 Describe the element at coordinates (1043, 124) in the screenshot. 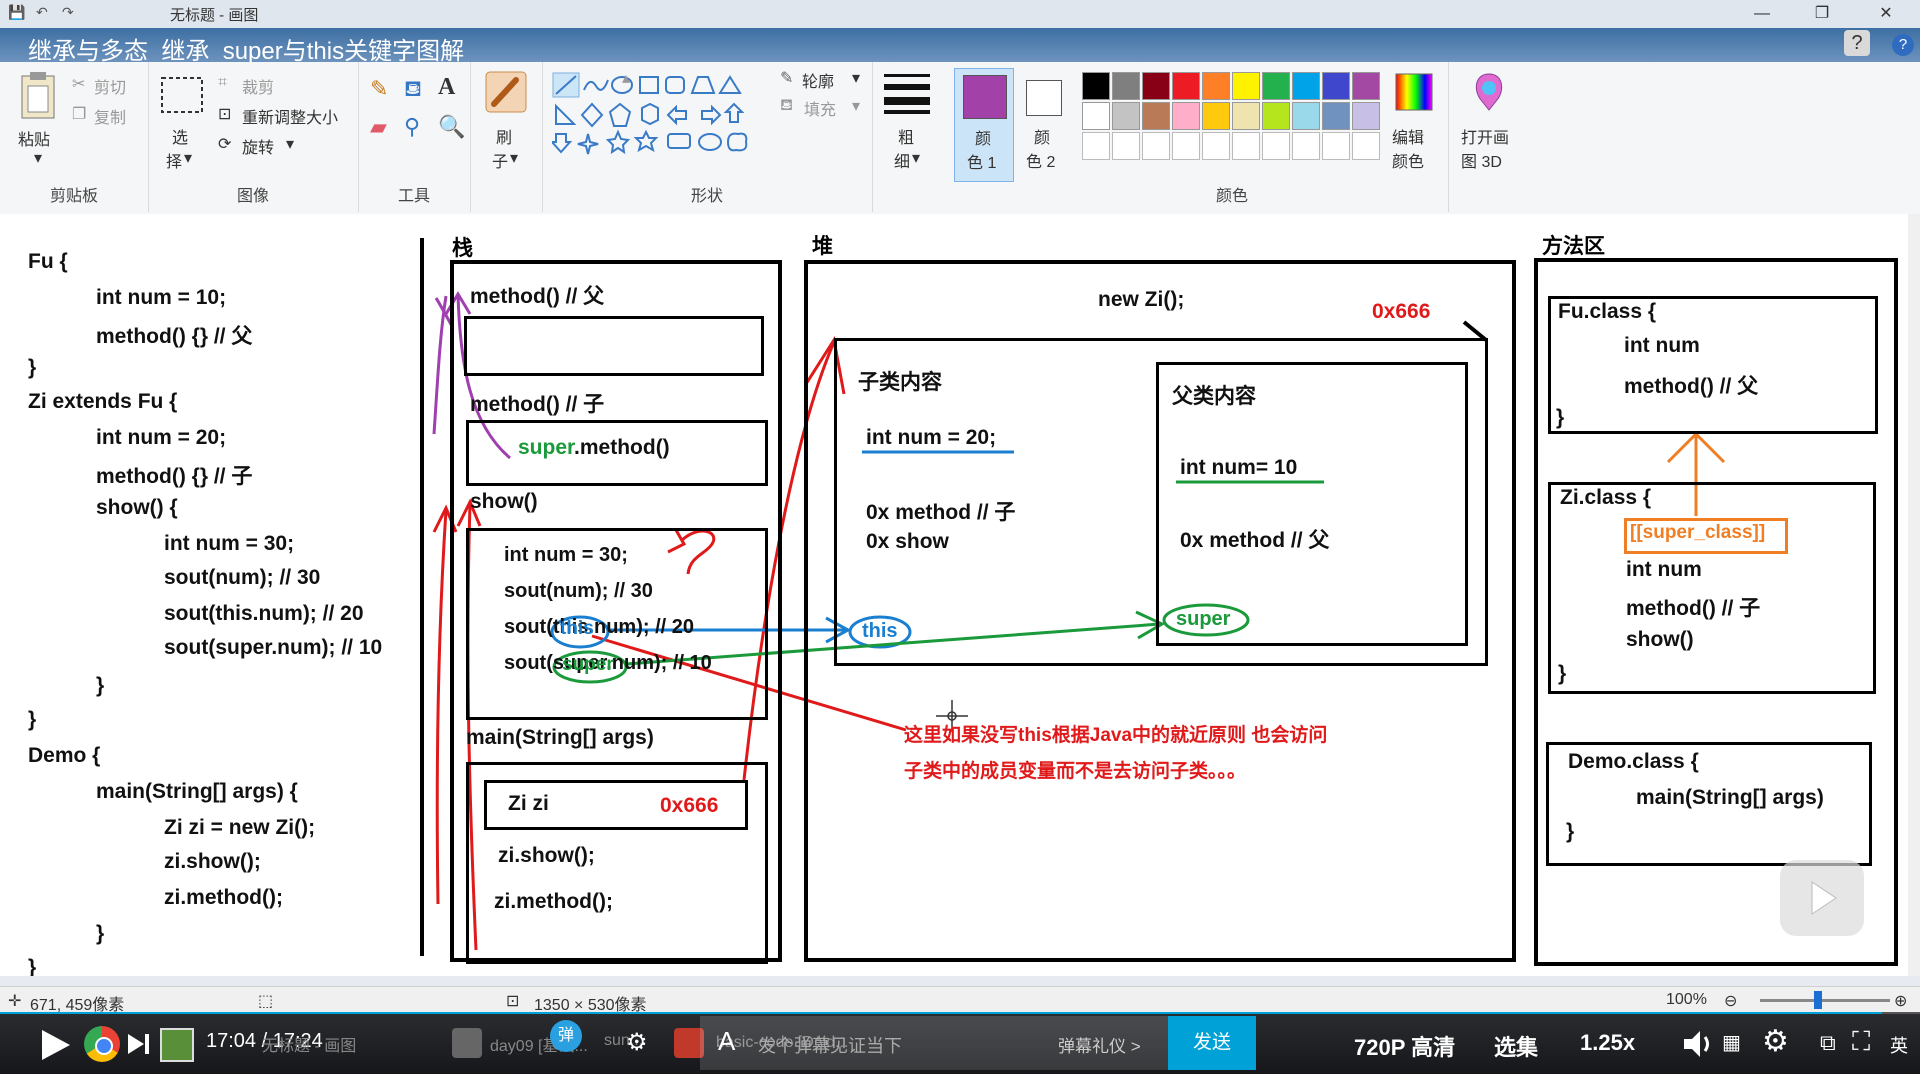

I see `color2-button: 颜 色 2` at that location.